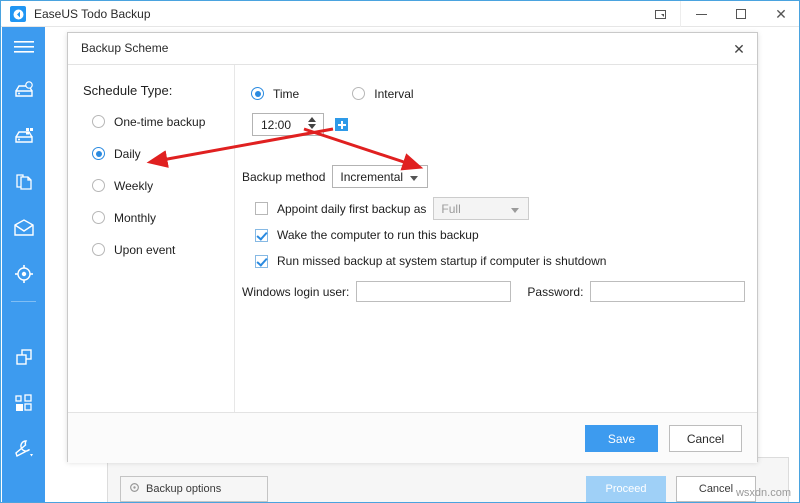 This screenshot has height=503, width=800. Describe the element at coordinates (332, 93) in the screenshot. I see `mode-radio-group: Time Interval` at that location.